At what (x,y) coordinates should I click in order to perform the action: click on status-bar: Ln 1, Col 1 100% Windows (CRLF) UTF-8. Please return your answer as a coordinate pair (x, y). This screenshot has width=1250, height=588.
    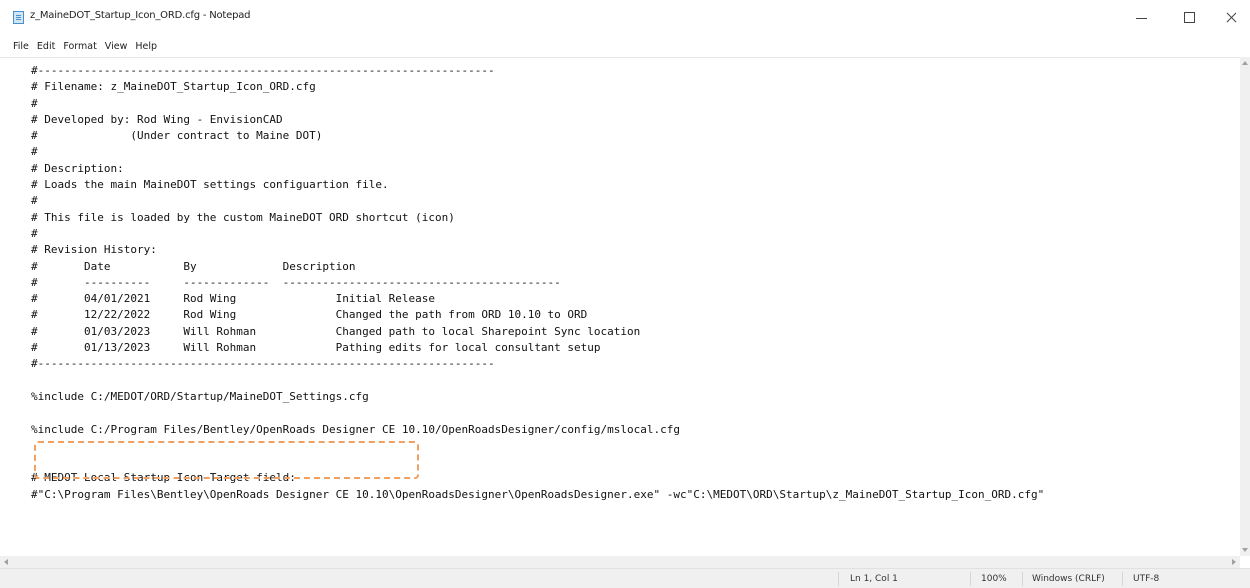
    Looking at the image, I should click on (625, 578).